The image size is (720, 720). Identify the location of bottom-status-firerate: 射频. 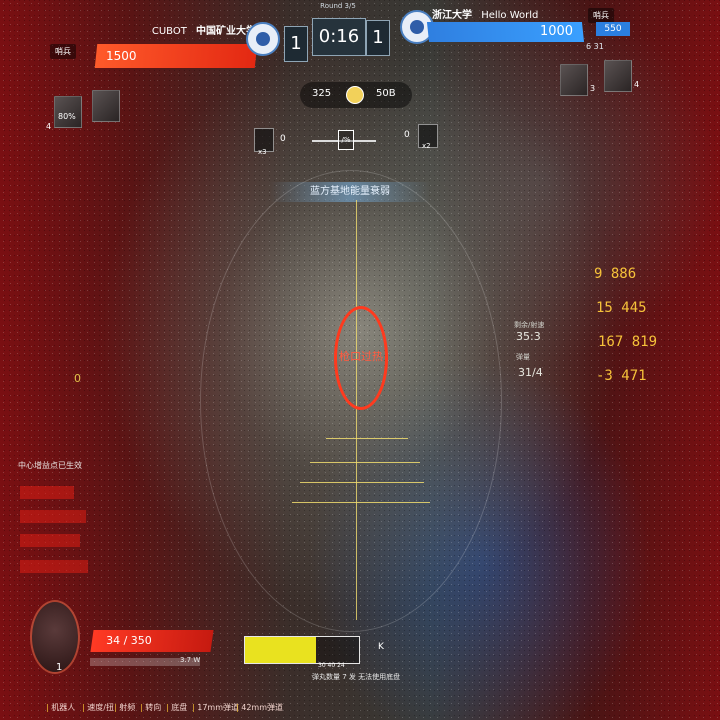
(124, 707).